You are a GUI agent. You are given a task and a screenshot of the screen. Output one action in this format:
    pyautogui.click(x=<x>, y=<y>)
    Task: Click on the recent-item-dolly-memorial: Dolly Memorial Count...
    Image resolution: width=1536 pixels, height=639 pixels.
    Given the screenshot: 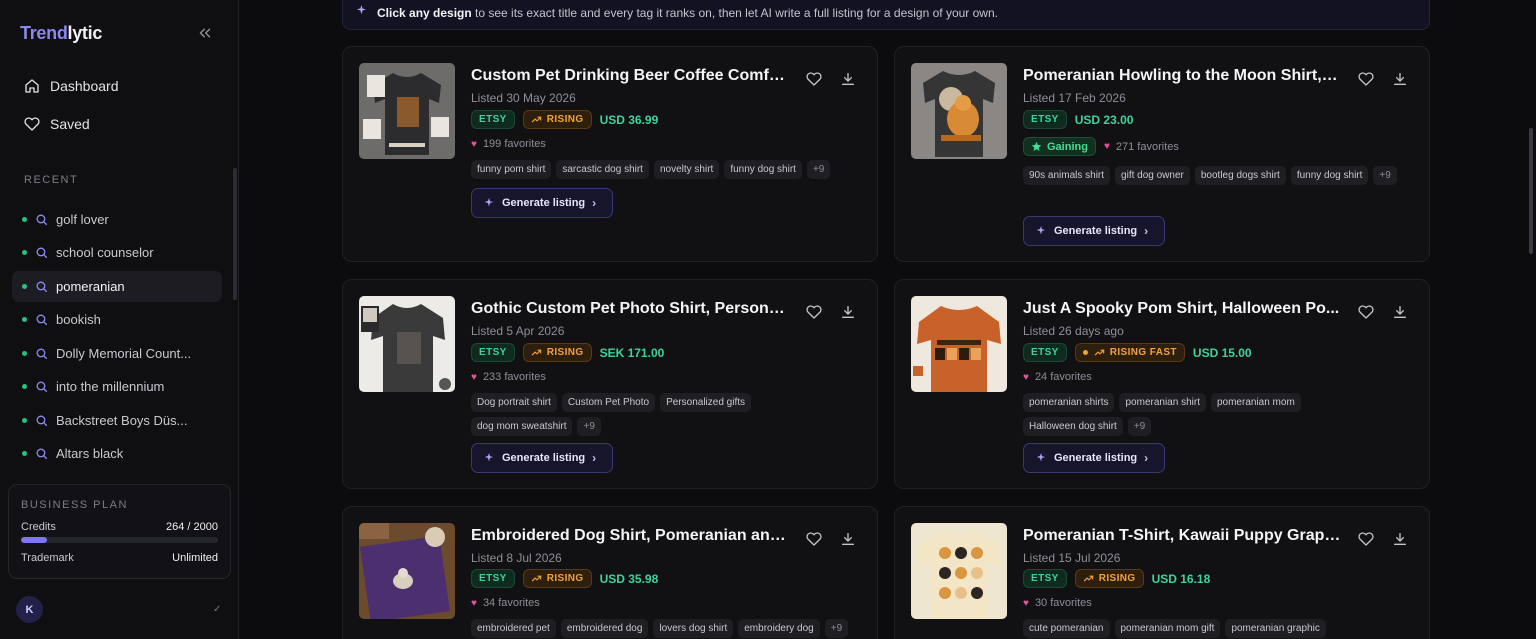 What is the action you would take?
    pyautogui.click(x=117, y=353)
    